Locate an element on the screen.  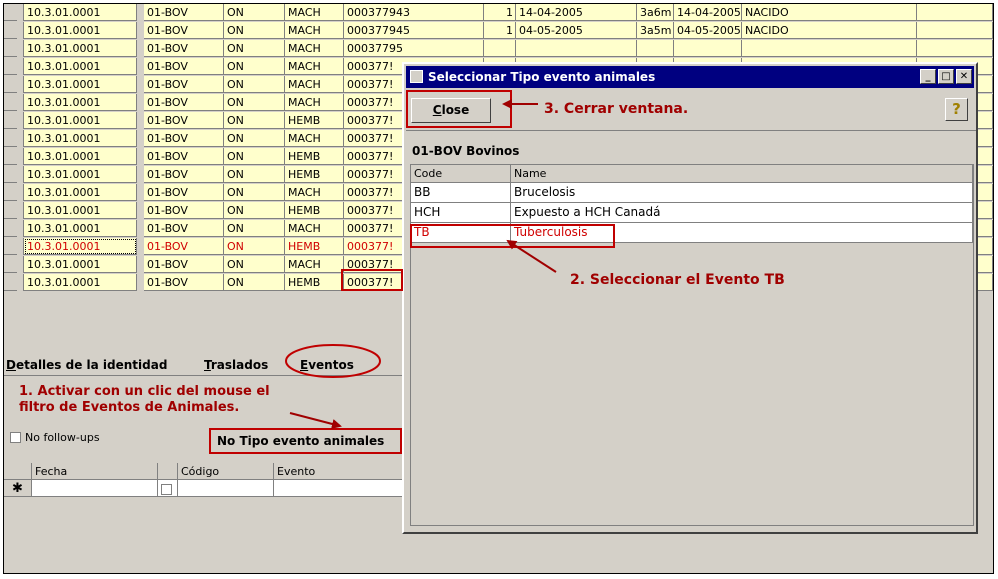
cell-n is located at coordinates (500, 48).